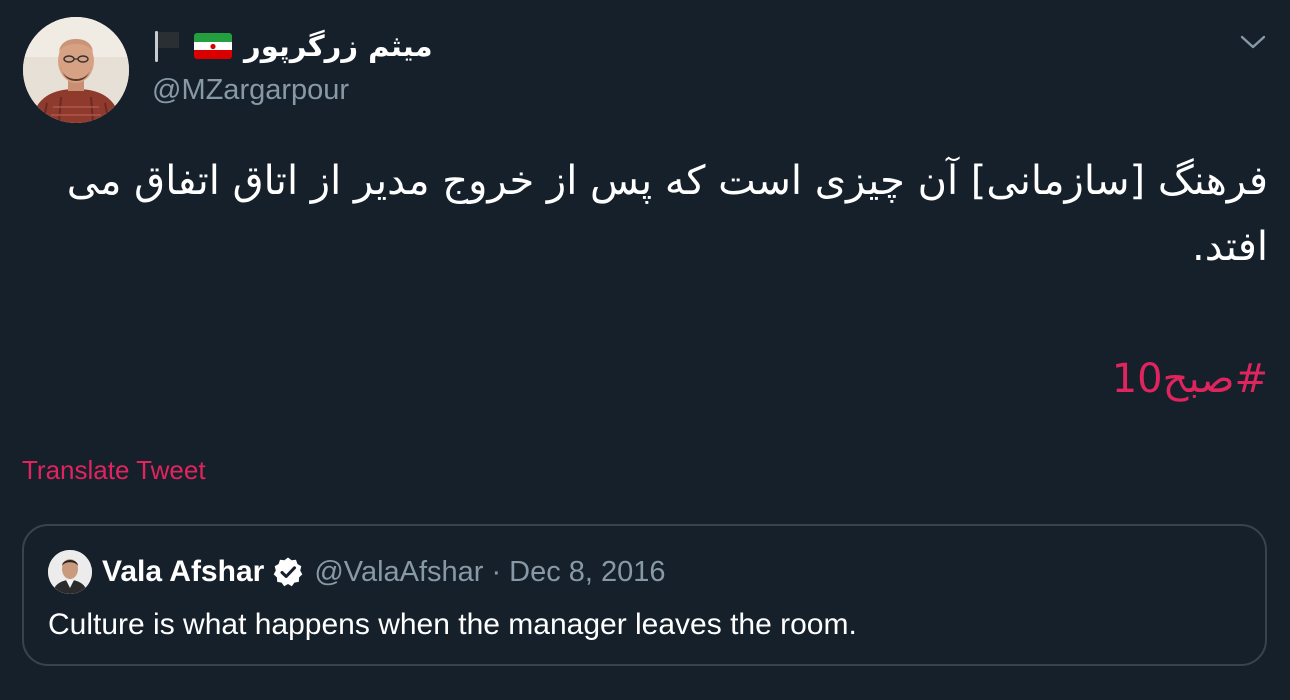  Describe the element at coordinates (1253, 42) in the screenshot. I see `chevron-down-icon` at that location.